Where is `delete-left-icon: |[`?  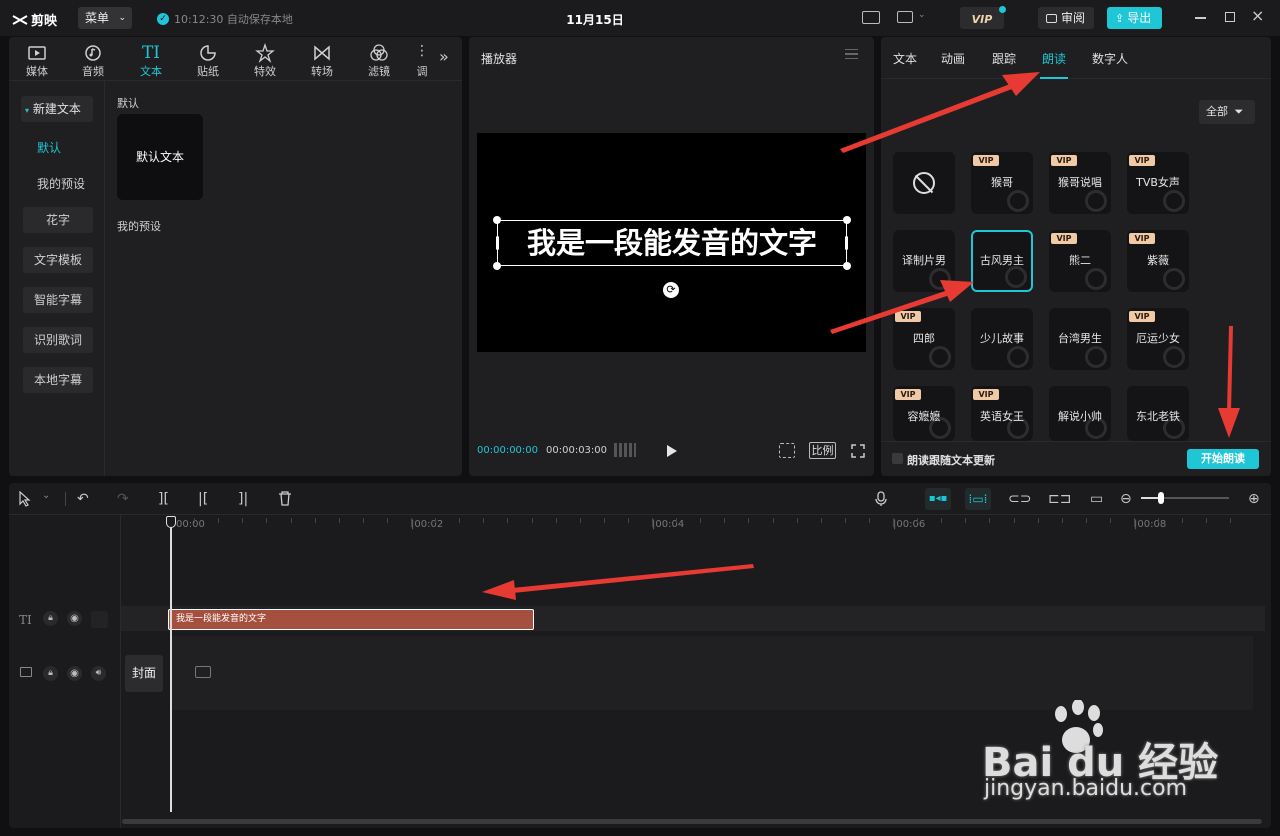 delete-left-icon: |[ is located at coordinates (203, 499).